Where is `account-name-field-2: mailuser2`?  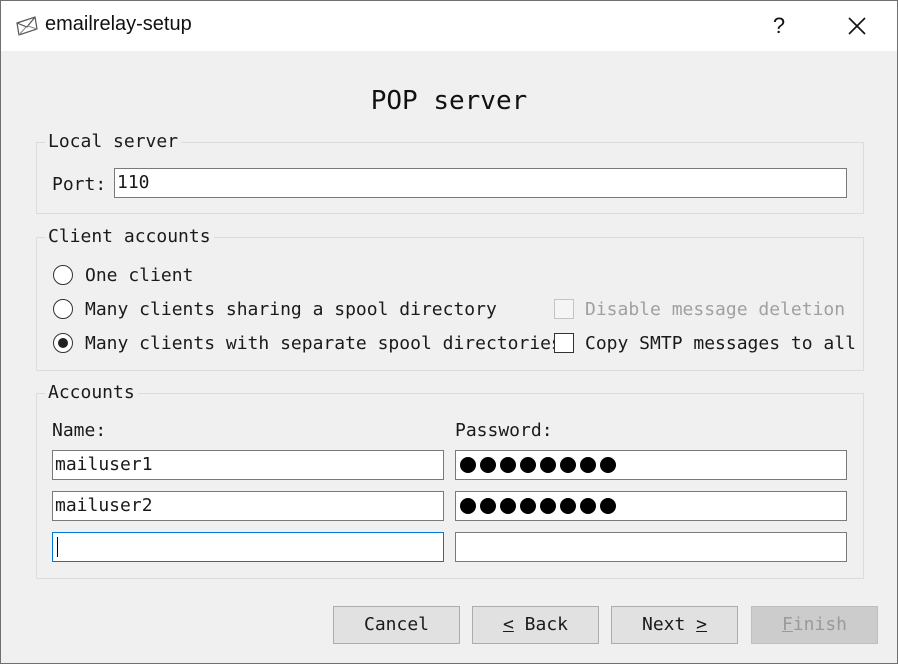
account-name-field-2: mailuser2 is located at coordinates (248, 506).